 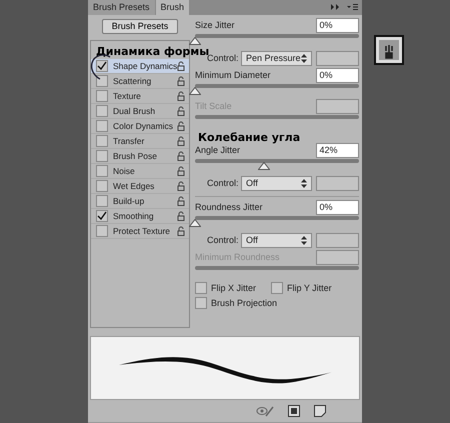 I want to click on tab: Brush Presets, so click(x=121, y=7).